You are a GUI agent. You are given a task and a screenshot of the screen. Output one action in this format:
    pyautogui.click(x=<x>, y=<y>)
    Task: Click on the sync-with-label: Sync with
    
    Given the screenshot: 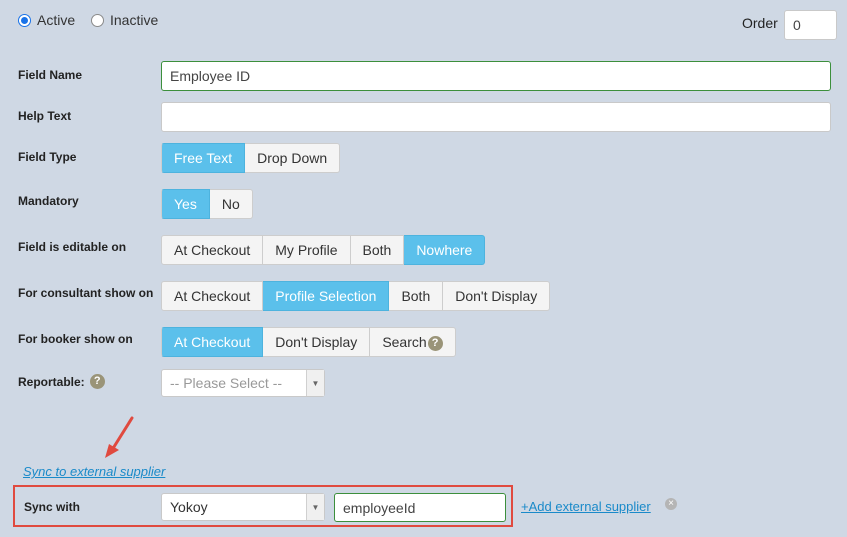 What is the action you would take?
    pyautogui.click(x=52, y=507)
    